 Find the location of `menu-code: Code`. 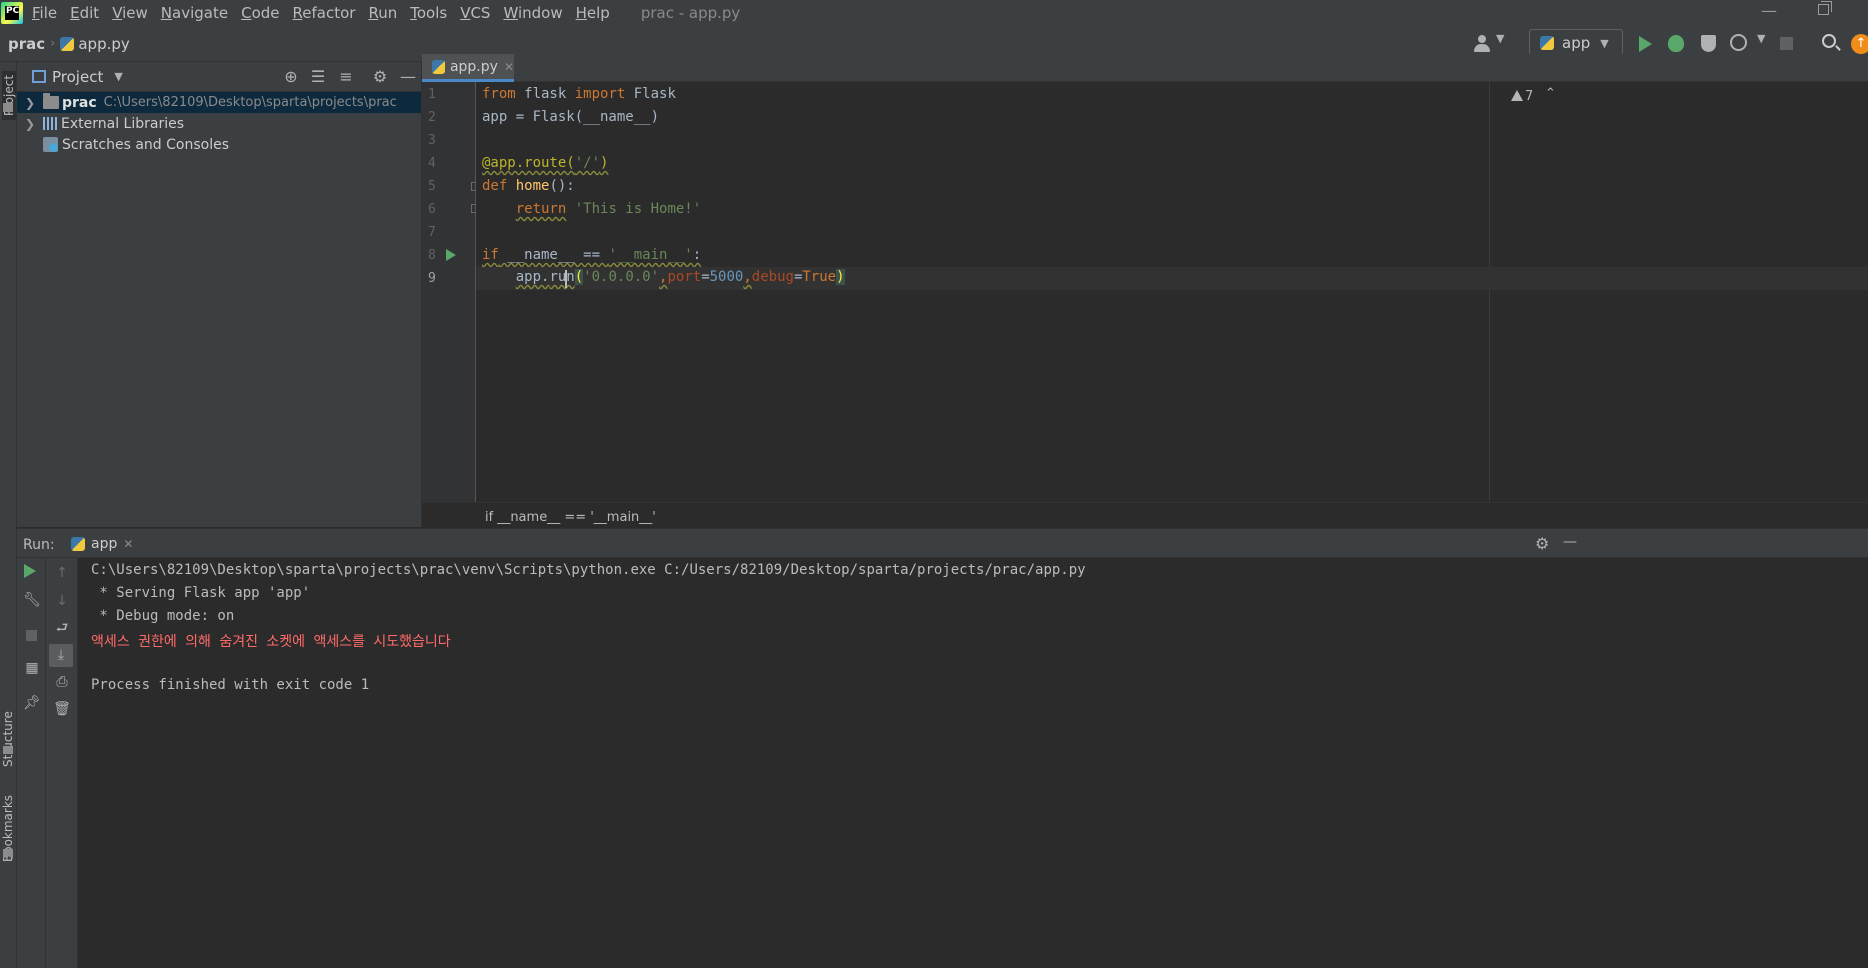

menu-code: Code is located at coordinates (260, 13).